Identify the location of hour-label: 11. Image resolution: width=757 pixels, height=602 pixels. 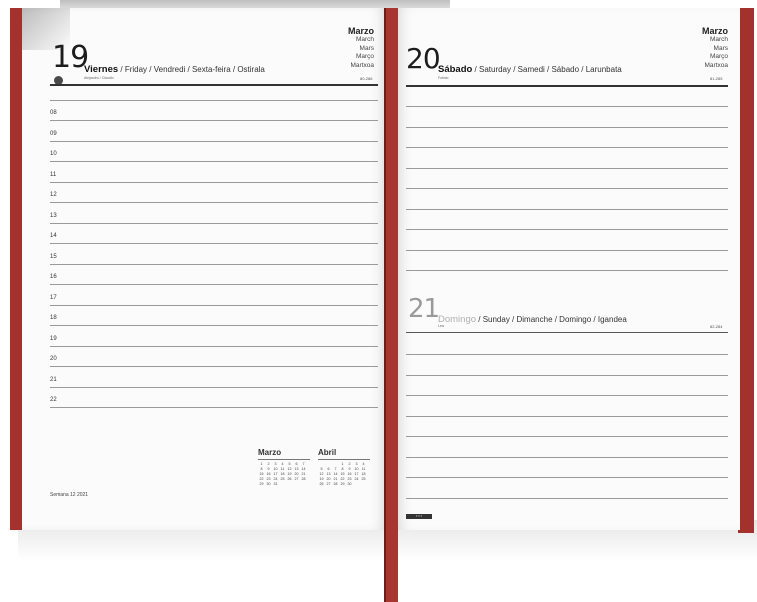
(53, 174).